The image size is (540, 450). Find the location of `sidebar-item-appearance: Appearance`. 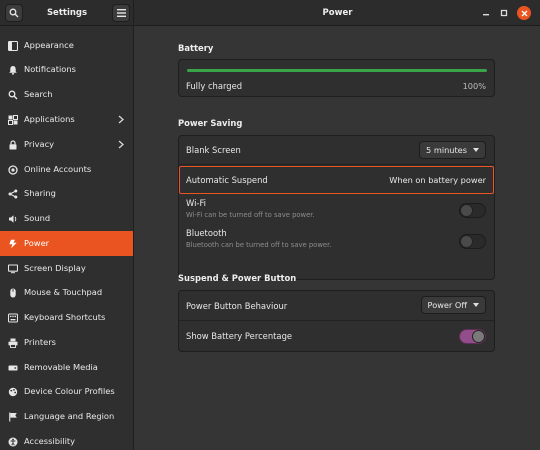

sidebar-item-appearance: Appearance is located at coordinates (66, 45).